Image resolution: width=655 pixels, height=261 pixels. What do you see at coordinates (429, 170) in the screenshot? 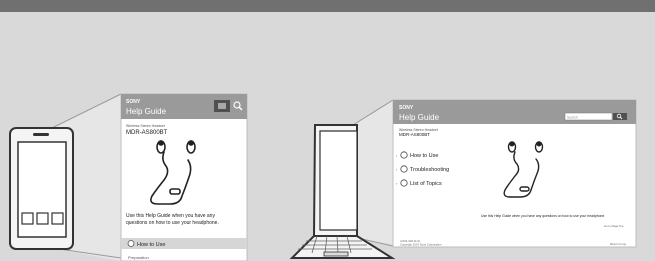
I see `svg-text: Troubleshooting` at bounding box center [429, 170].